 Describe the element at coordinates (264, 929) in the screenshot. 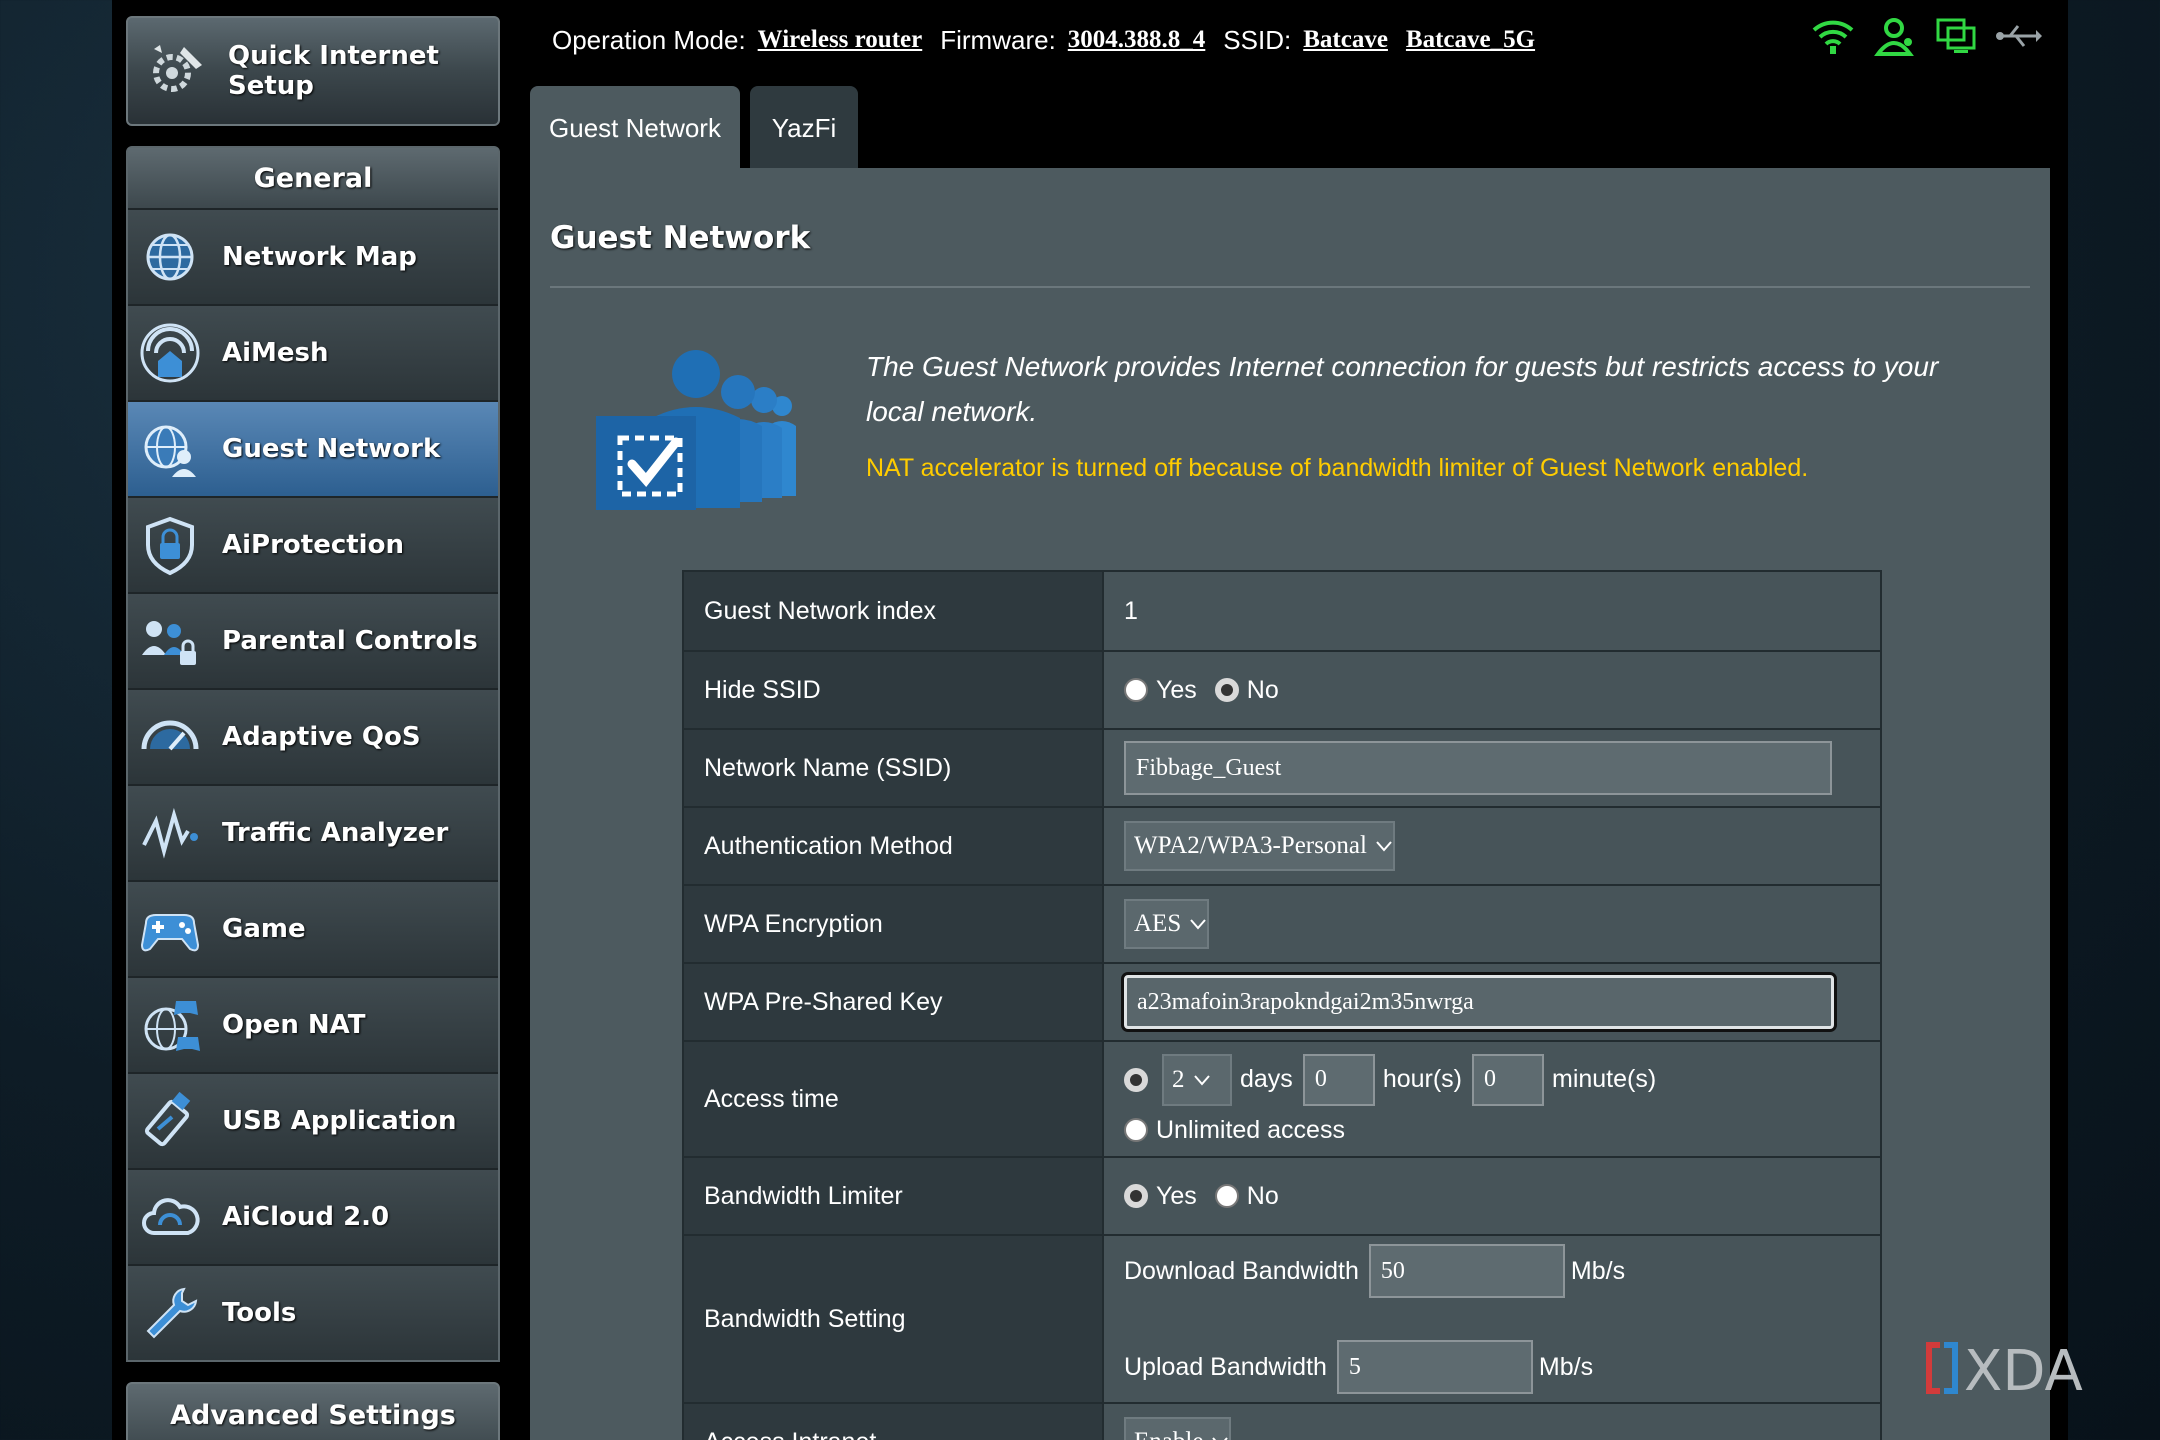

I see `sidebar-item-label: Game` at that location.